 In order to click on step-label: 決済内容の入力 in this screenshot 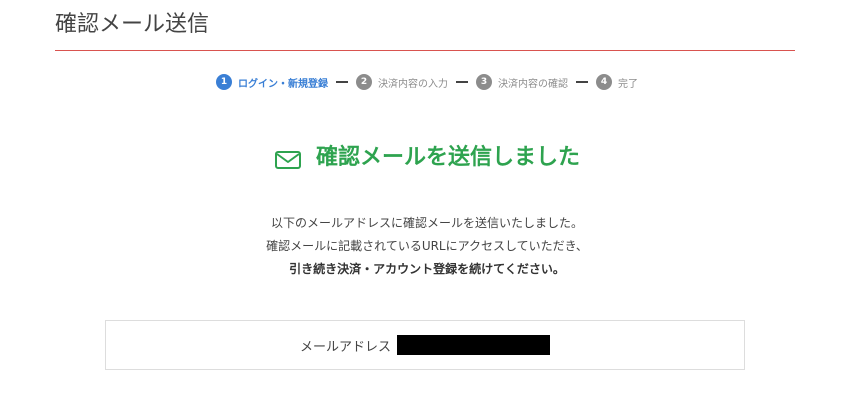, I will do `click(413, 84)`.